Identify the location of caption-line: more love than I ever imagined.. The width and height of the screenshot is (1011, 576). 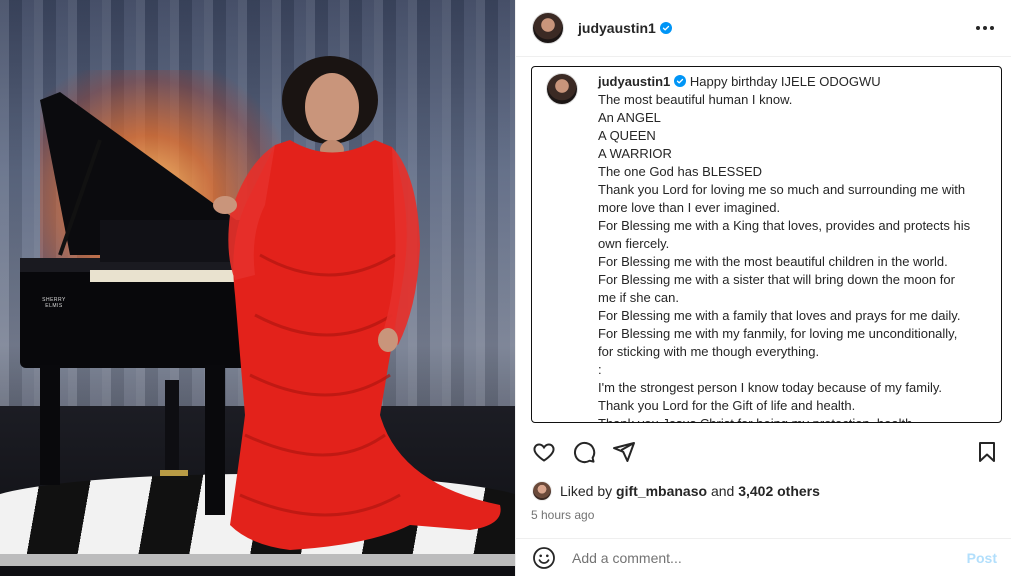
(689, 207).